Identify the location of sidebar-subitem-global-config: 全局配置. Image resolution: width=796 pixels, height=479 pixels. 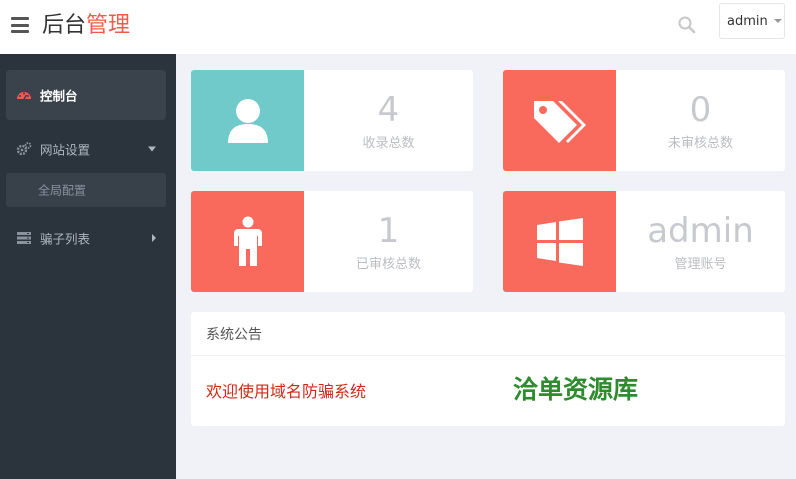
(86, 190).